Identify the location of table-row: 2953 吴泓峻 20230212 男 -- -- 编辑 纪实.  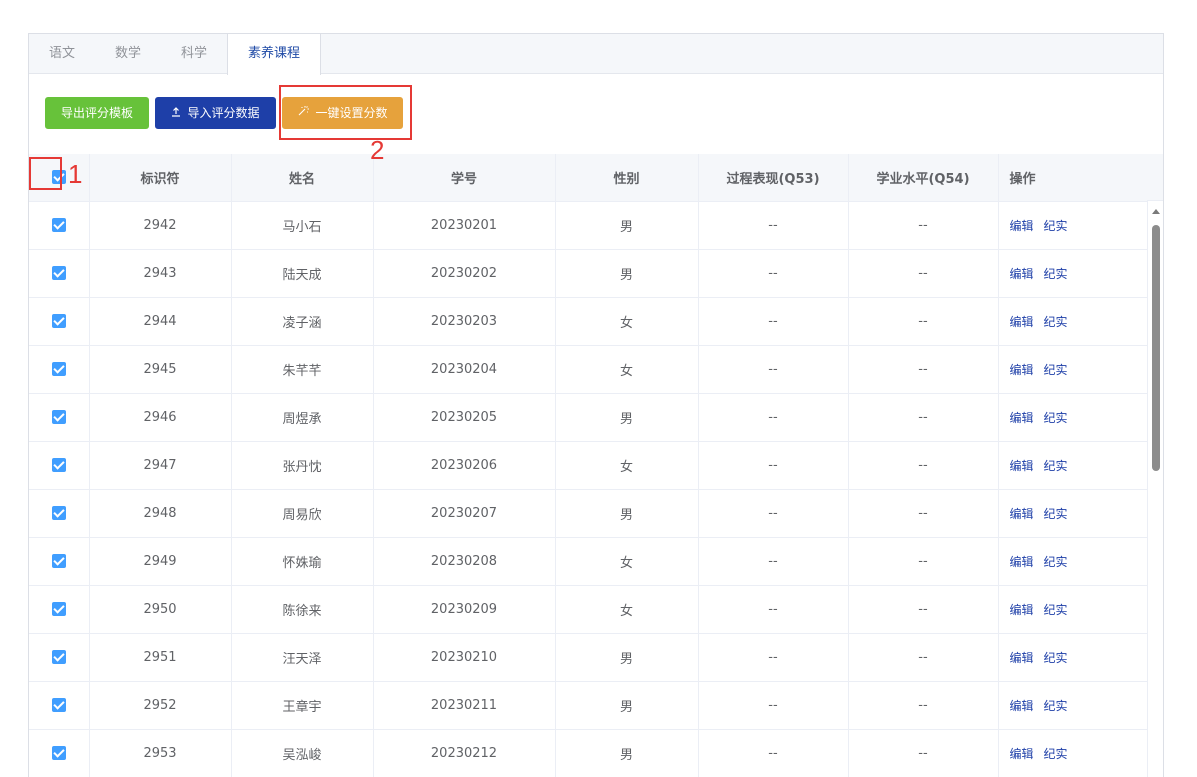
(588, 753).